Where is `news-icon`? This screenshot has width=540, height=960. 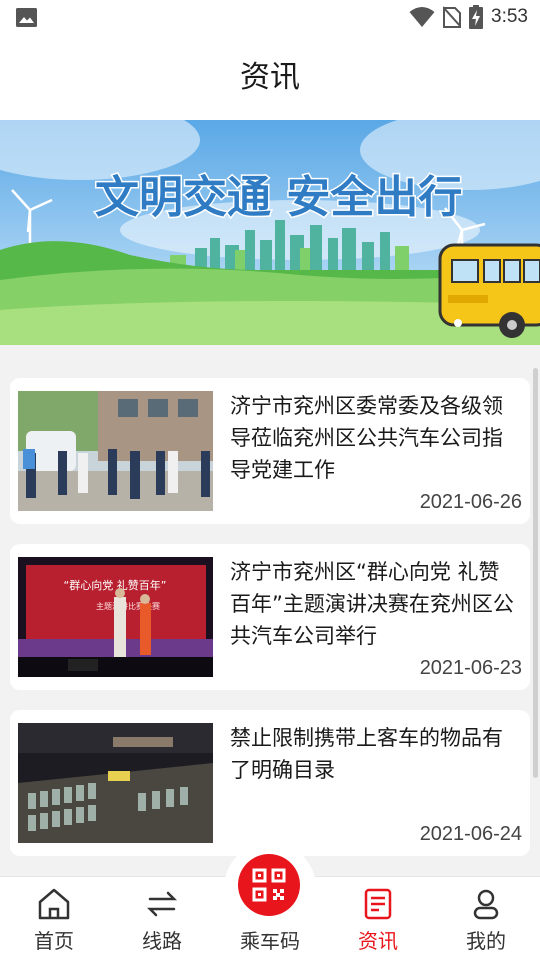
news-icon is located at coordinates (378, 904).